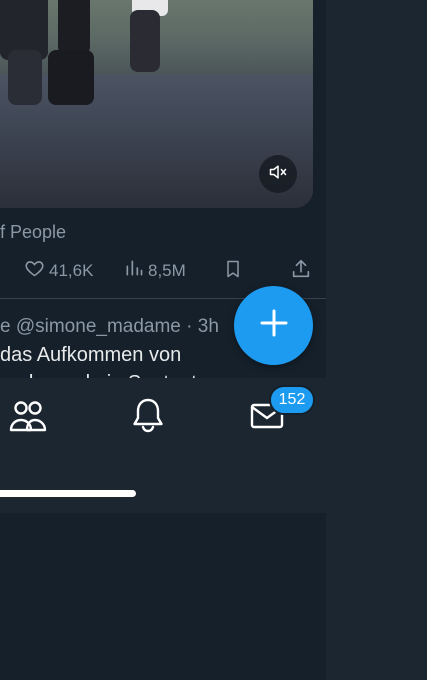  I want to click on mute-button, so click(278, 174).